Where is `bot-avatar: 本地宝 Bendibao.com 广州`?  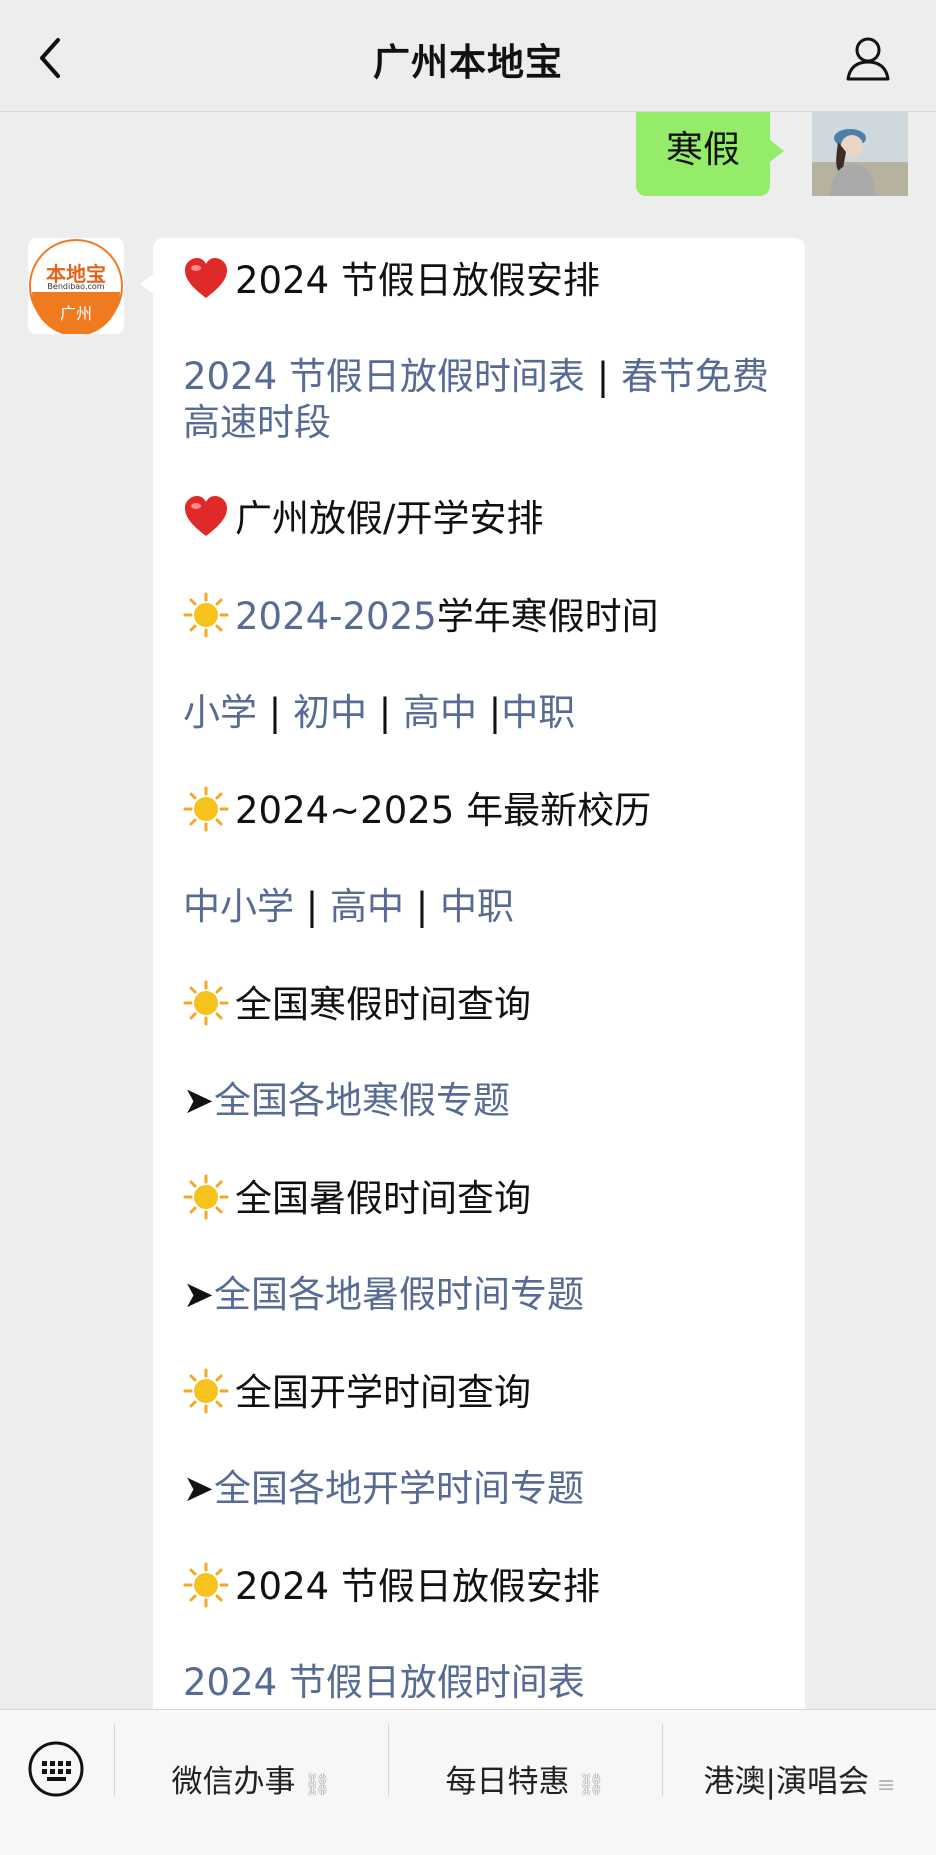 bot-avatar: 本地宝 Bendibao.com 广州 is located at coordinates (76, 286).